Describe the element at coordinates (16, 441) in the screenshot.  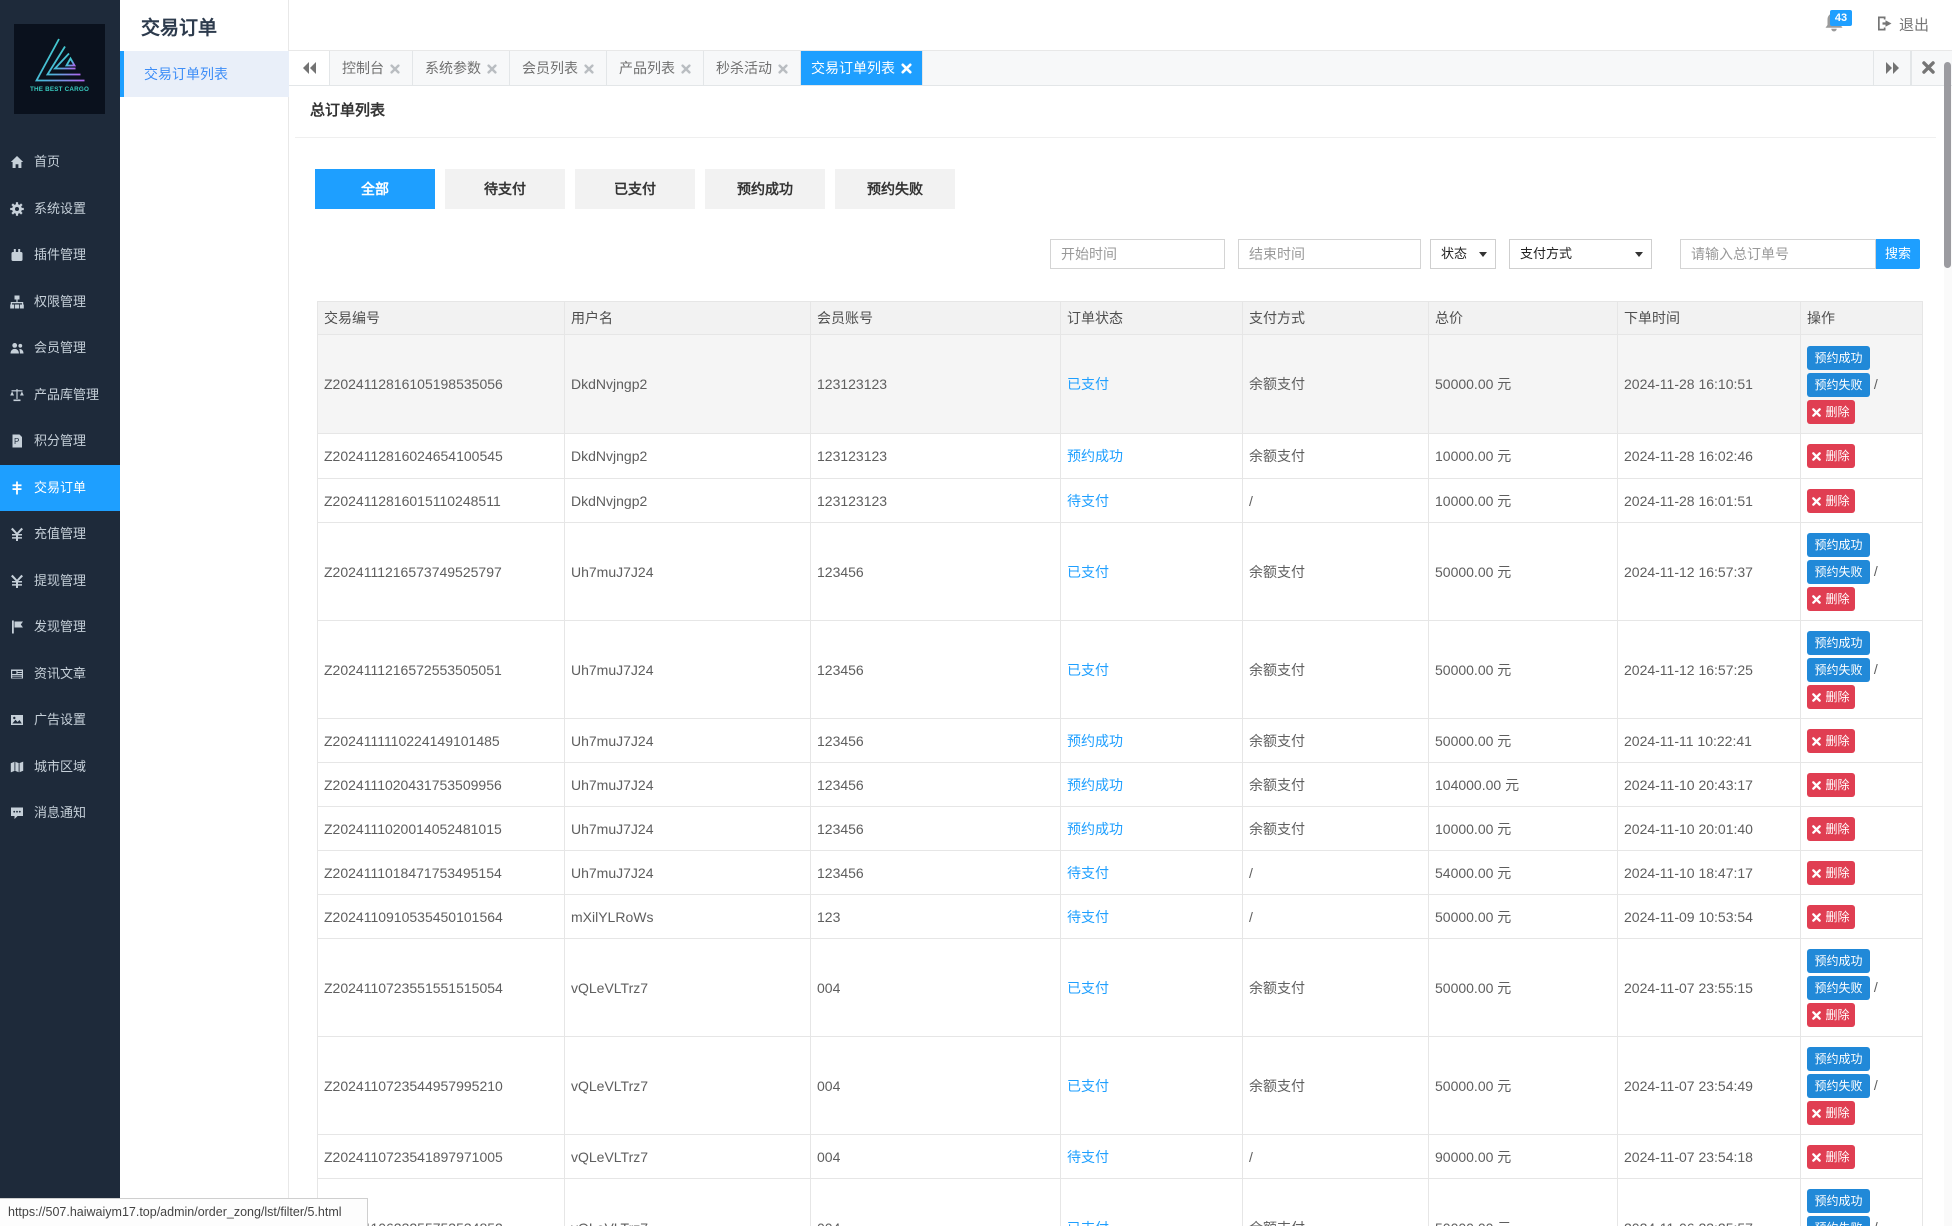
I see `svg-text: P` at that location.